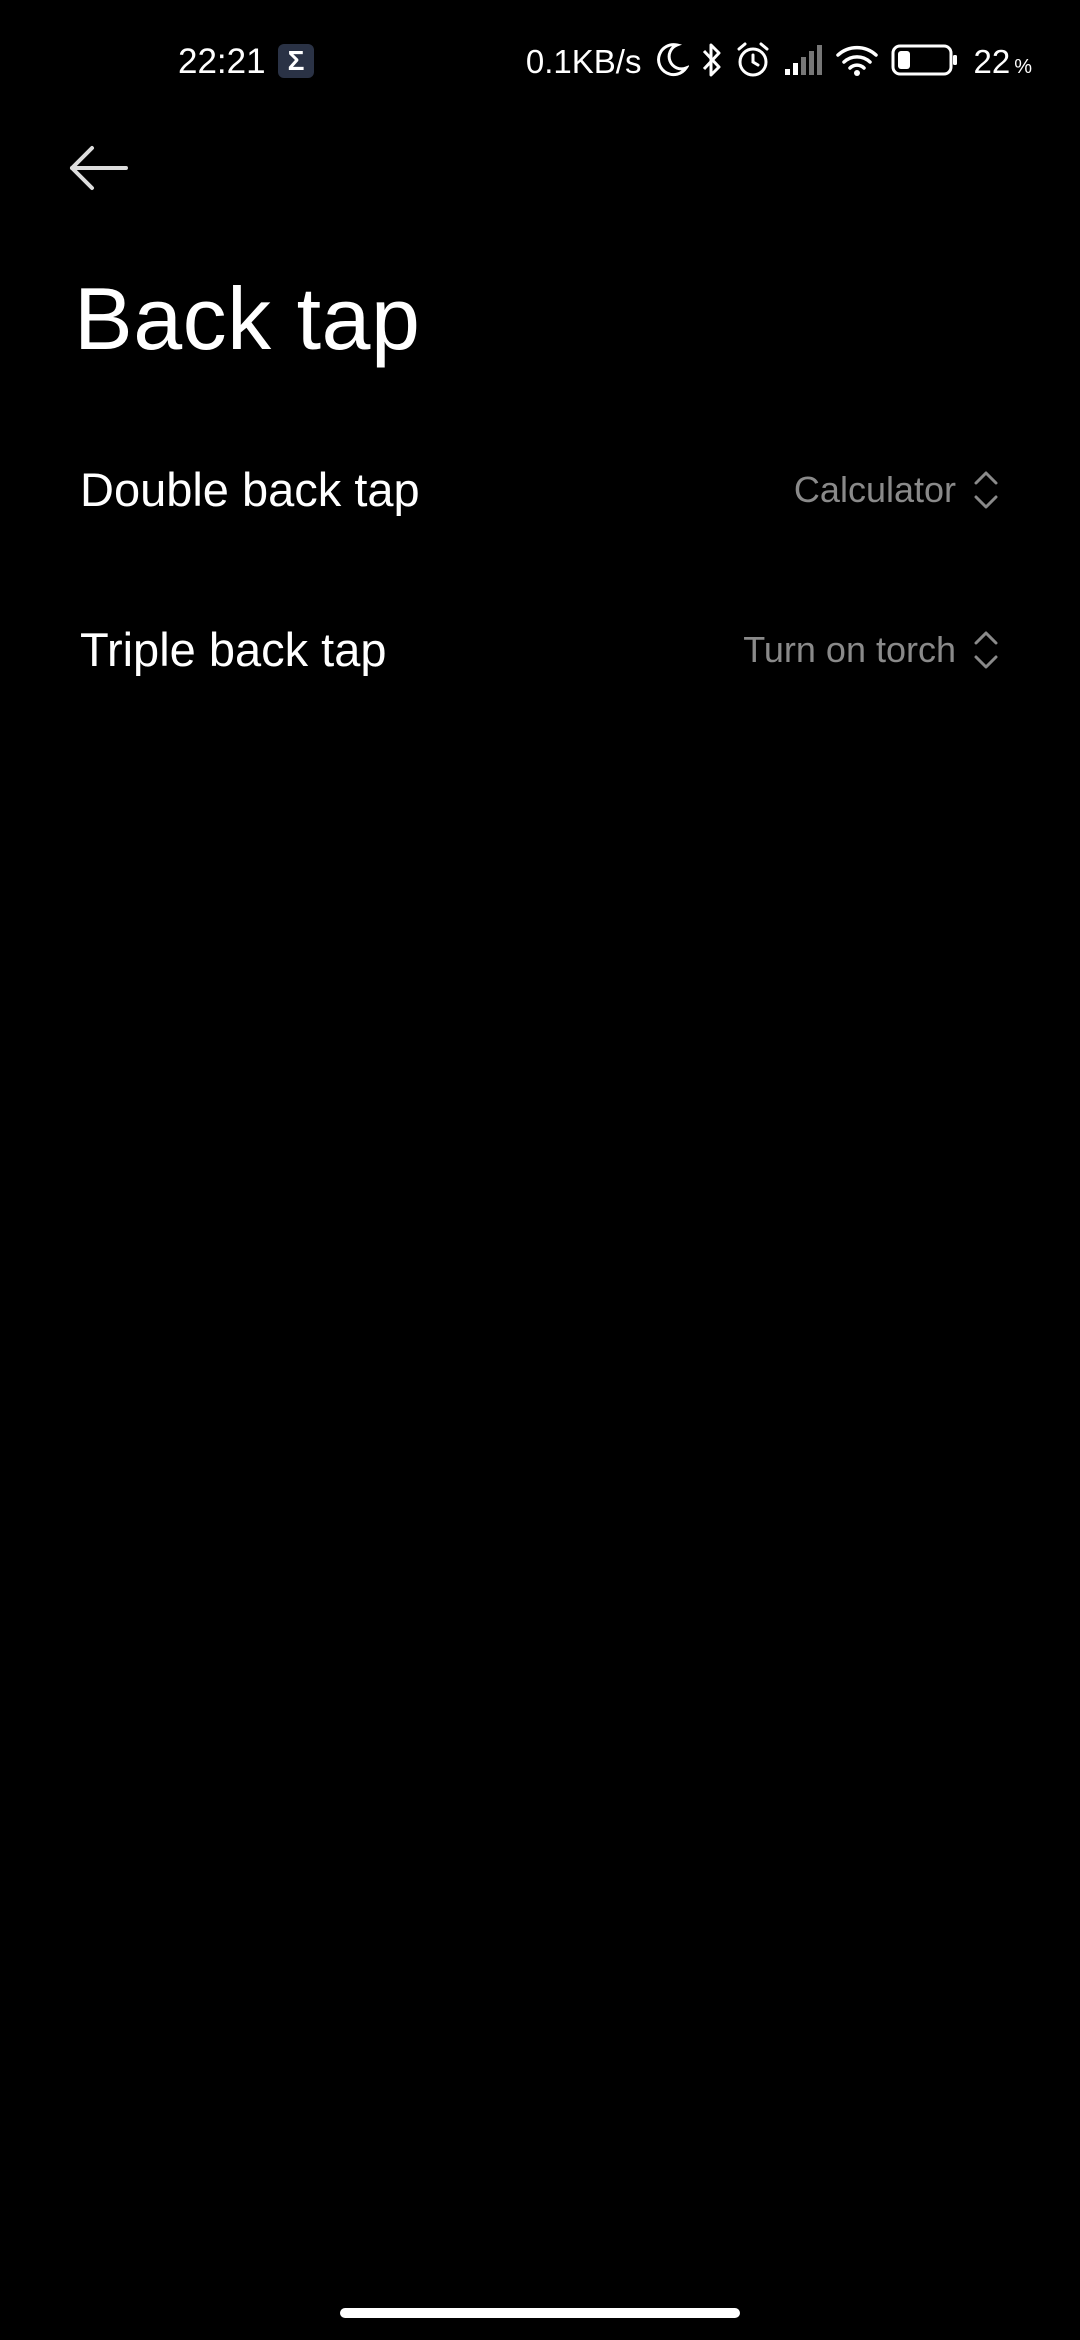 Image resolution: width=1080 pixels, height=2340 pixels. What do you see at coordinates (925, 62) in the screenshot?
I see `battery-icon` at bounding box center [925, 62].